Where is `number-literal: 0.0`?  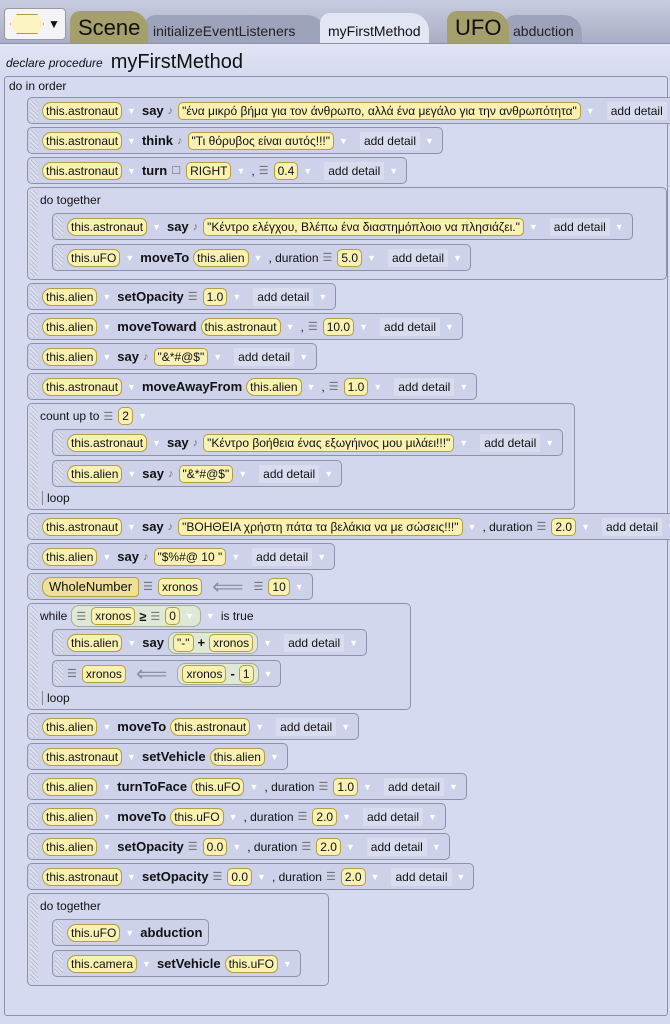
number-literal: 0.0 is located at coordinates (215, 846).